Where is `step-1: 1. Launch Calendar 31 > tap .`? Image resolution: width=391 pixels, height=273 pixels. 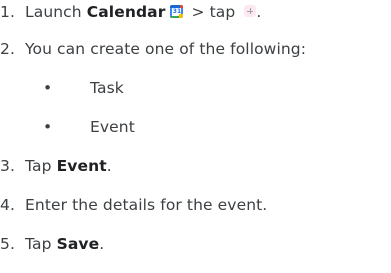
step-1: 1. Launch Calendar 31 > tap . is located at coordinates (130, 12).